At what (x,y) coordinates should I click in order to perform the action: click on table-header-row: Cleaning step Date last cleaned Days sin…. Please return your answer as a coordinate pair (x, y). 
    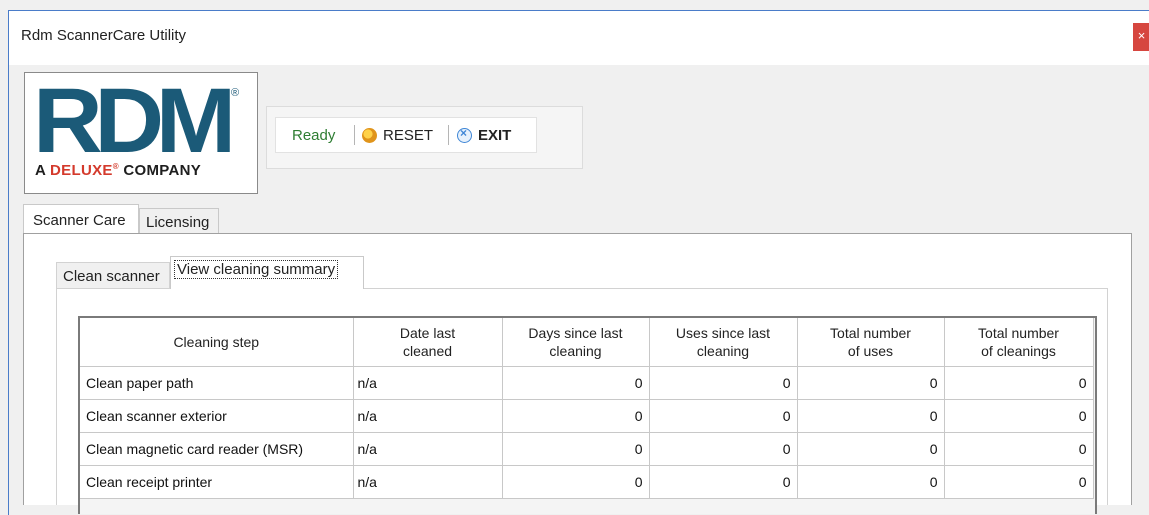
    Looking at the image, I should click on (587, 342).